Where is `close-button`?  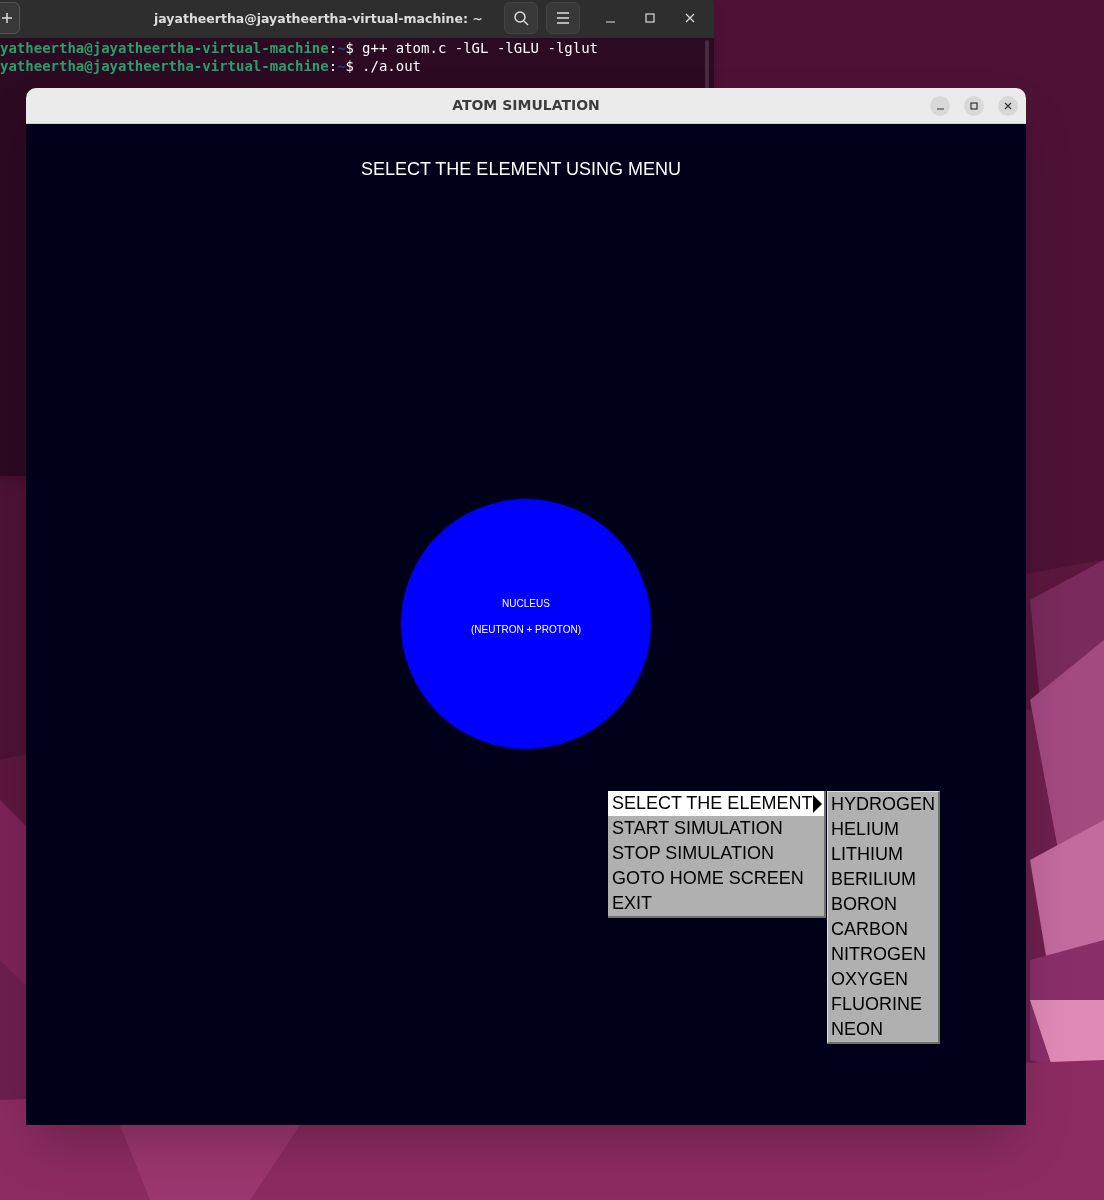 close-button is located at coordinates (1008, 106).